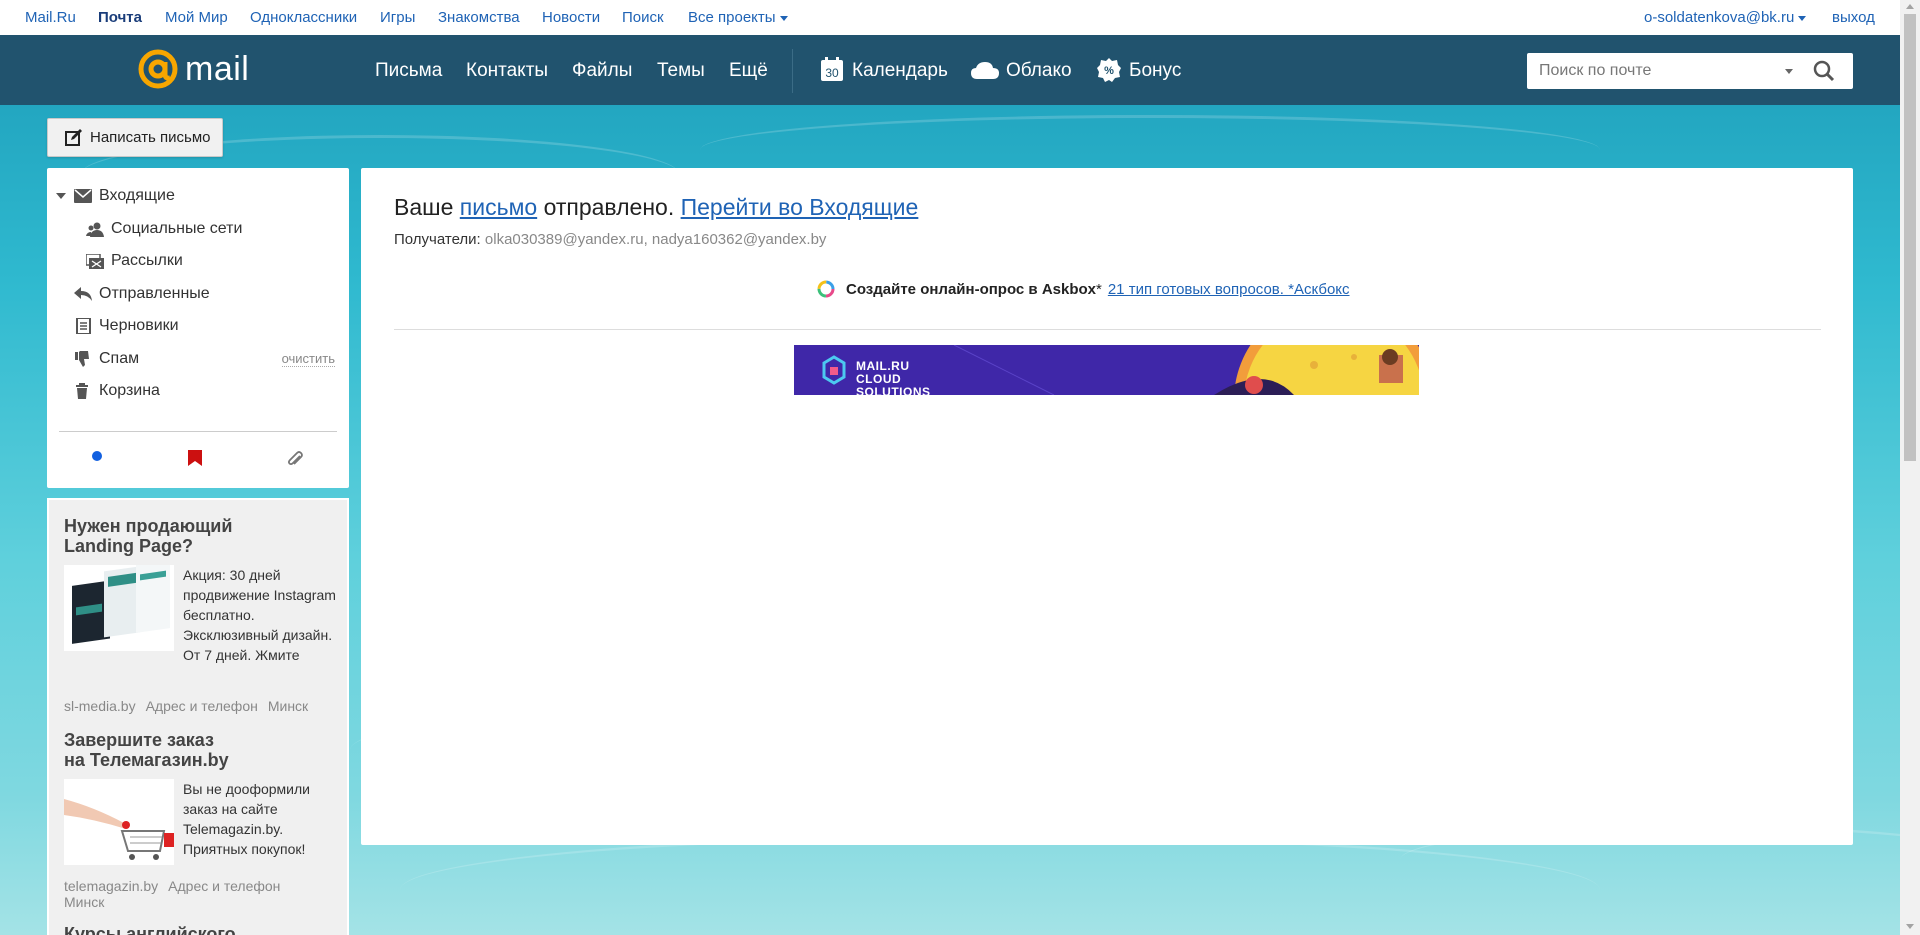 Image resolution: width=1920 pixels, height=935 pixels. Describe the element at coordinates (198, 196) in the screenshot. I see `folder-inbox: Входящие` at that location.